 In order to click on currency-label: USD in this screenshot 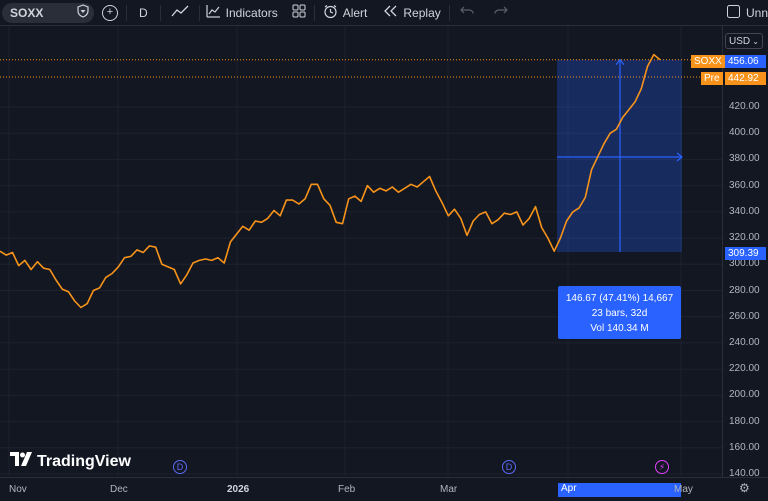, I will do `click(740, 41)`.